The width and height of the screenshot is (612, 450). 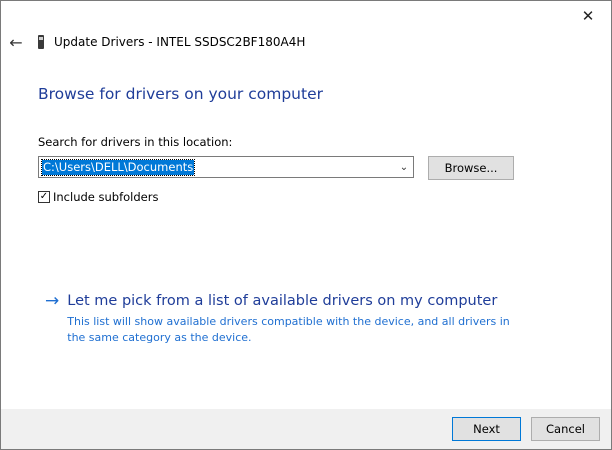 I want to click on checkmark-icon: ✓, so click(x=44, y=196).